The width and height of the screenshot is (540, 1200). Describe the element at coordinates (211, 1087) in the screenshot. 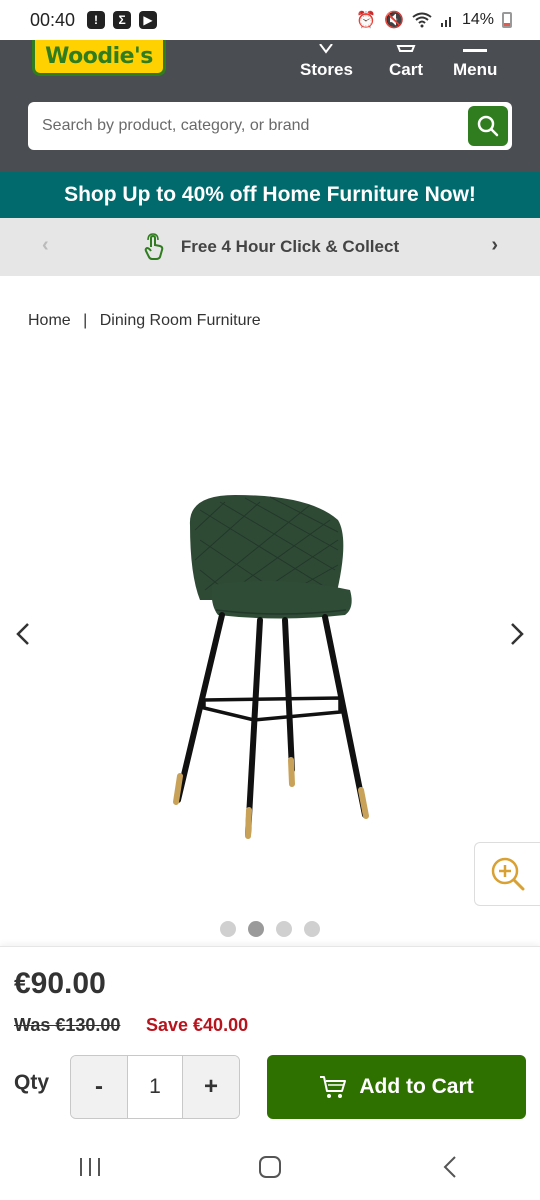

I see `qty-increase-button: +` at that location.